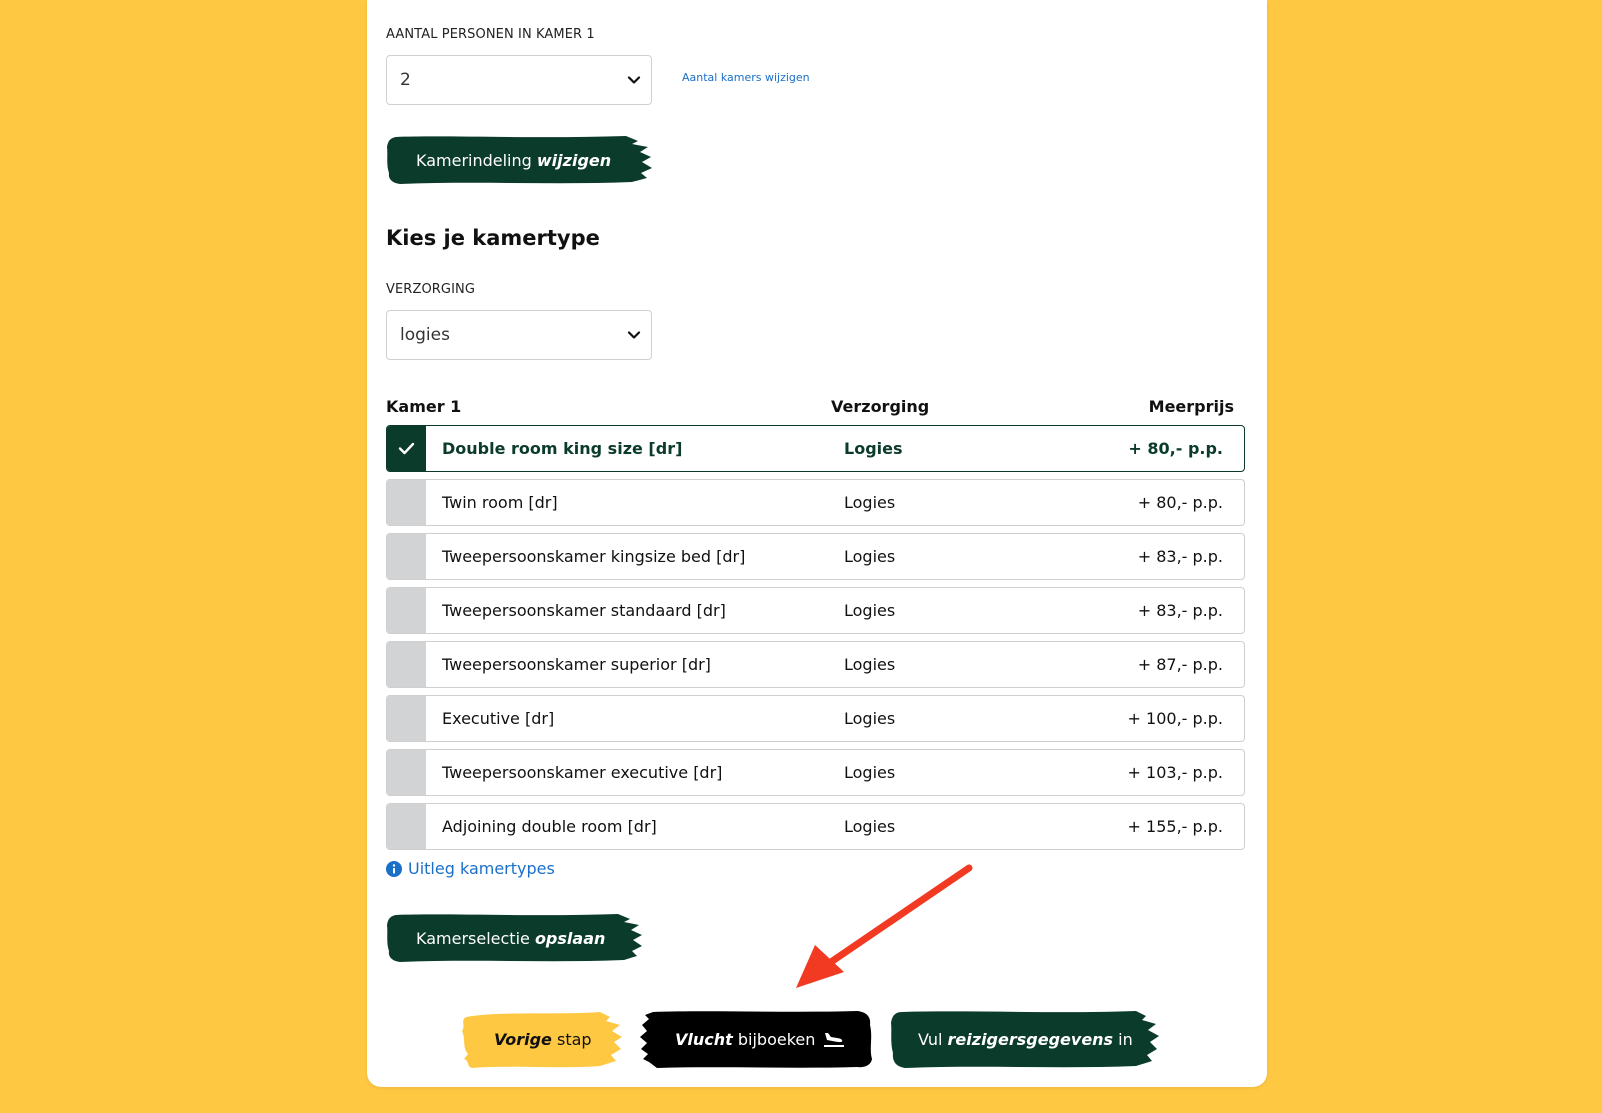 This screenshot has width=1602, height=1113. Describe the element at coordinates (519, 80) in the screenshot. I see `persons-select: 2` at that location.